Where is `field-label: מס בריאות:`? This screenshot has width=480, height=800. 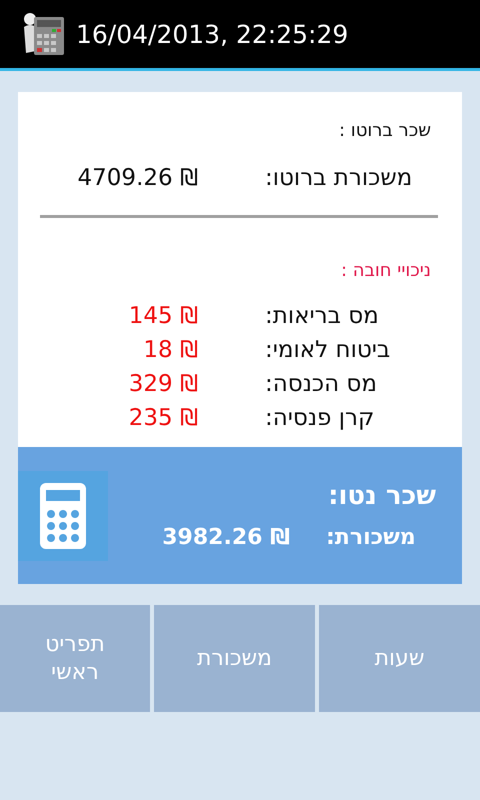
field-label: מס בריאות: is located at coordinates (322, 316).